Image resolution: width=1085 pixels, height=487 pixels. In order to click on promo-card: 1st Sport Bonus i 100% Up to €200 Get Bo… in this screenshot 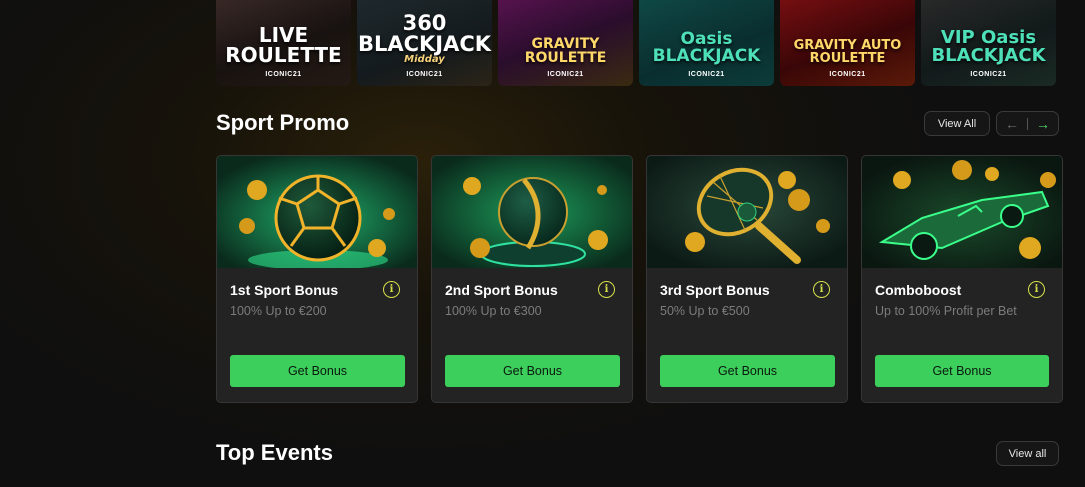, I will do `click(317, 279)`.